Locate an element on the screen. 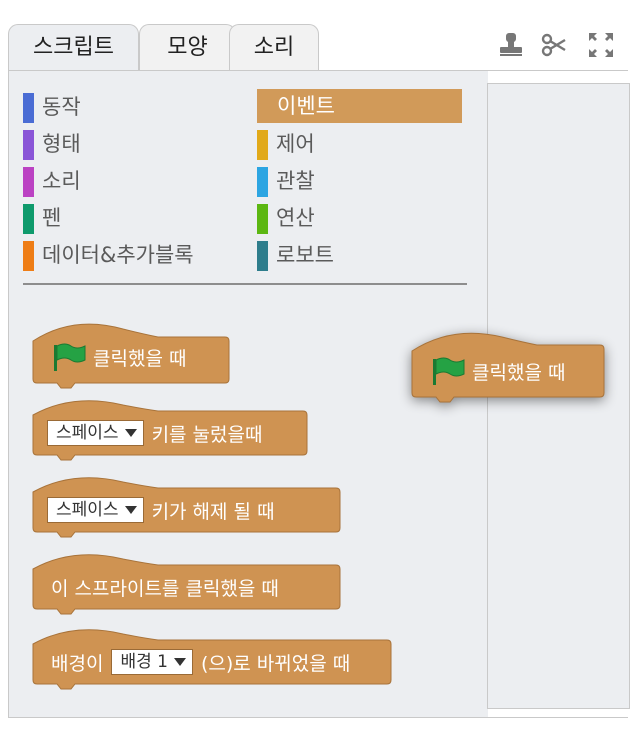  scissors-icon is located at coordinates (554, 45).